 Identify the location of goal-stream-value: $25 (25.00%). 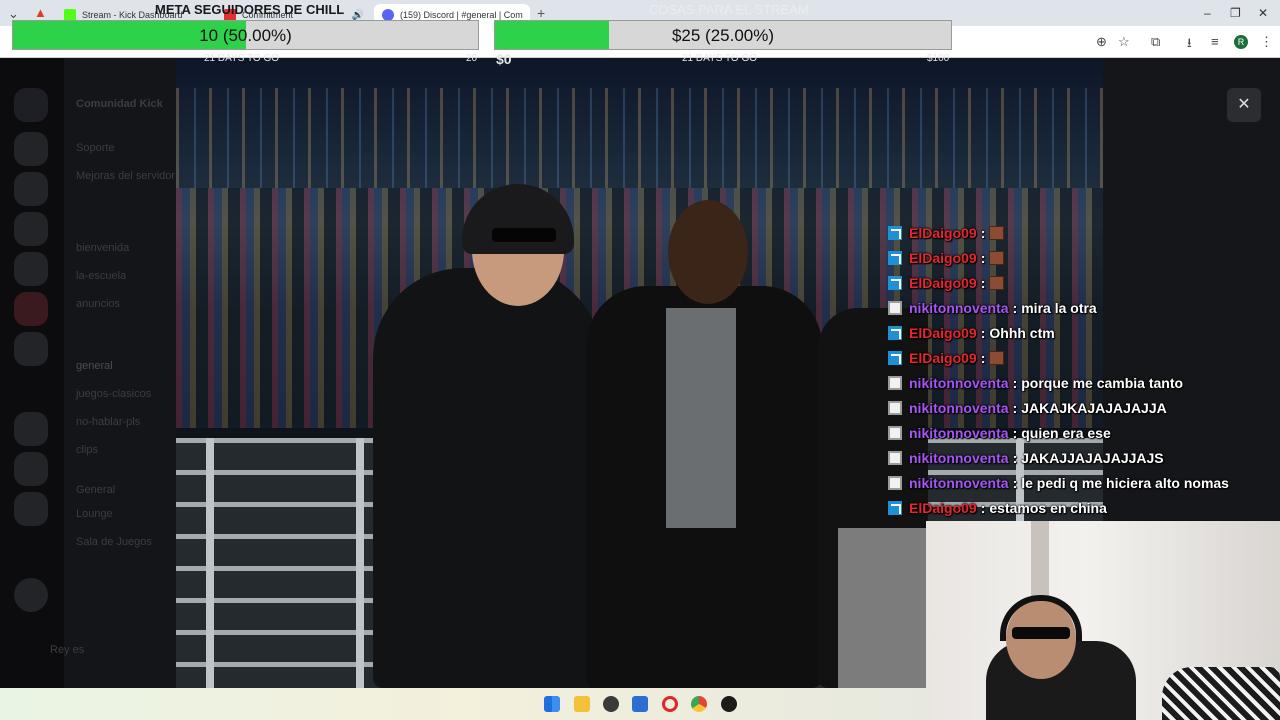
(723, 35).